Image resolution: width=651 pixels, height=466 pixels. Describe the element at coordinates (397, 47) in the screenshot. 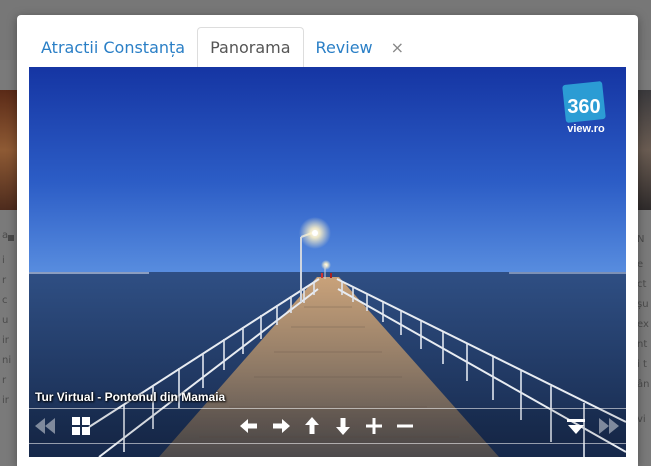

I see `close-button: ×` at that location.